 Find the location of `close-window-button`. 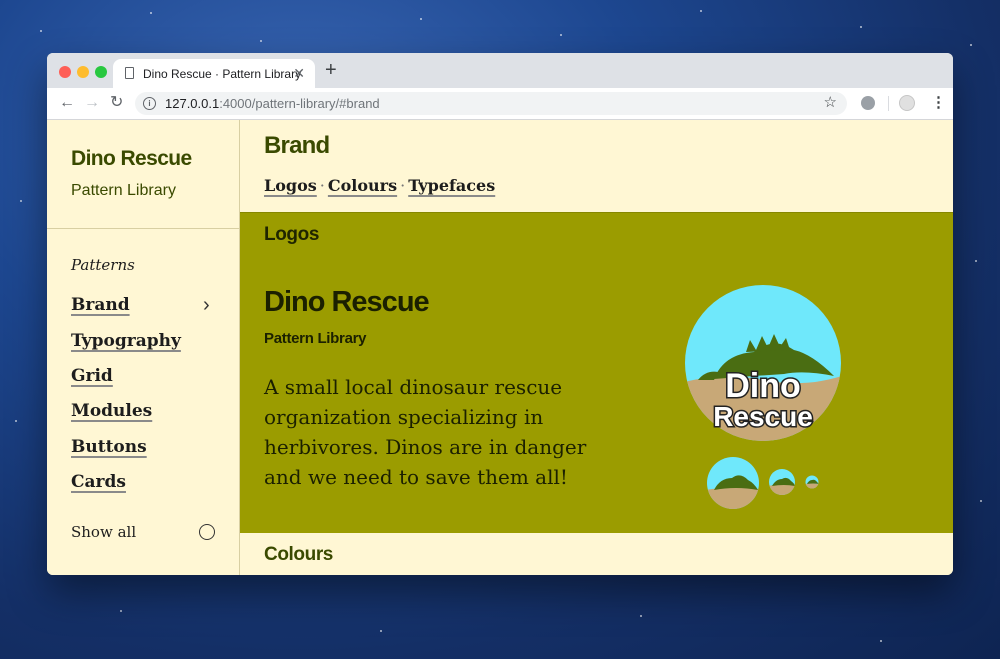

close-window-button is located at coordinates (65, 72).